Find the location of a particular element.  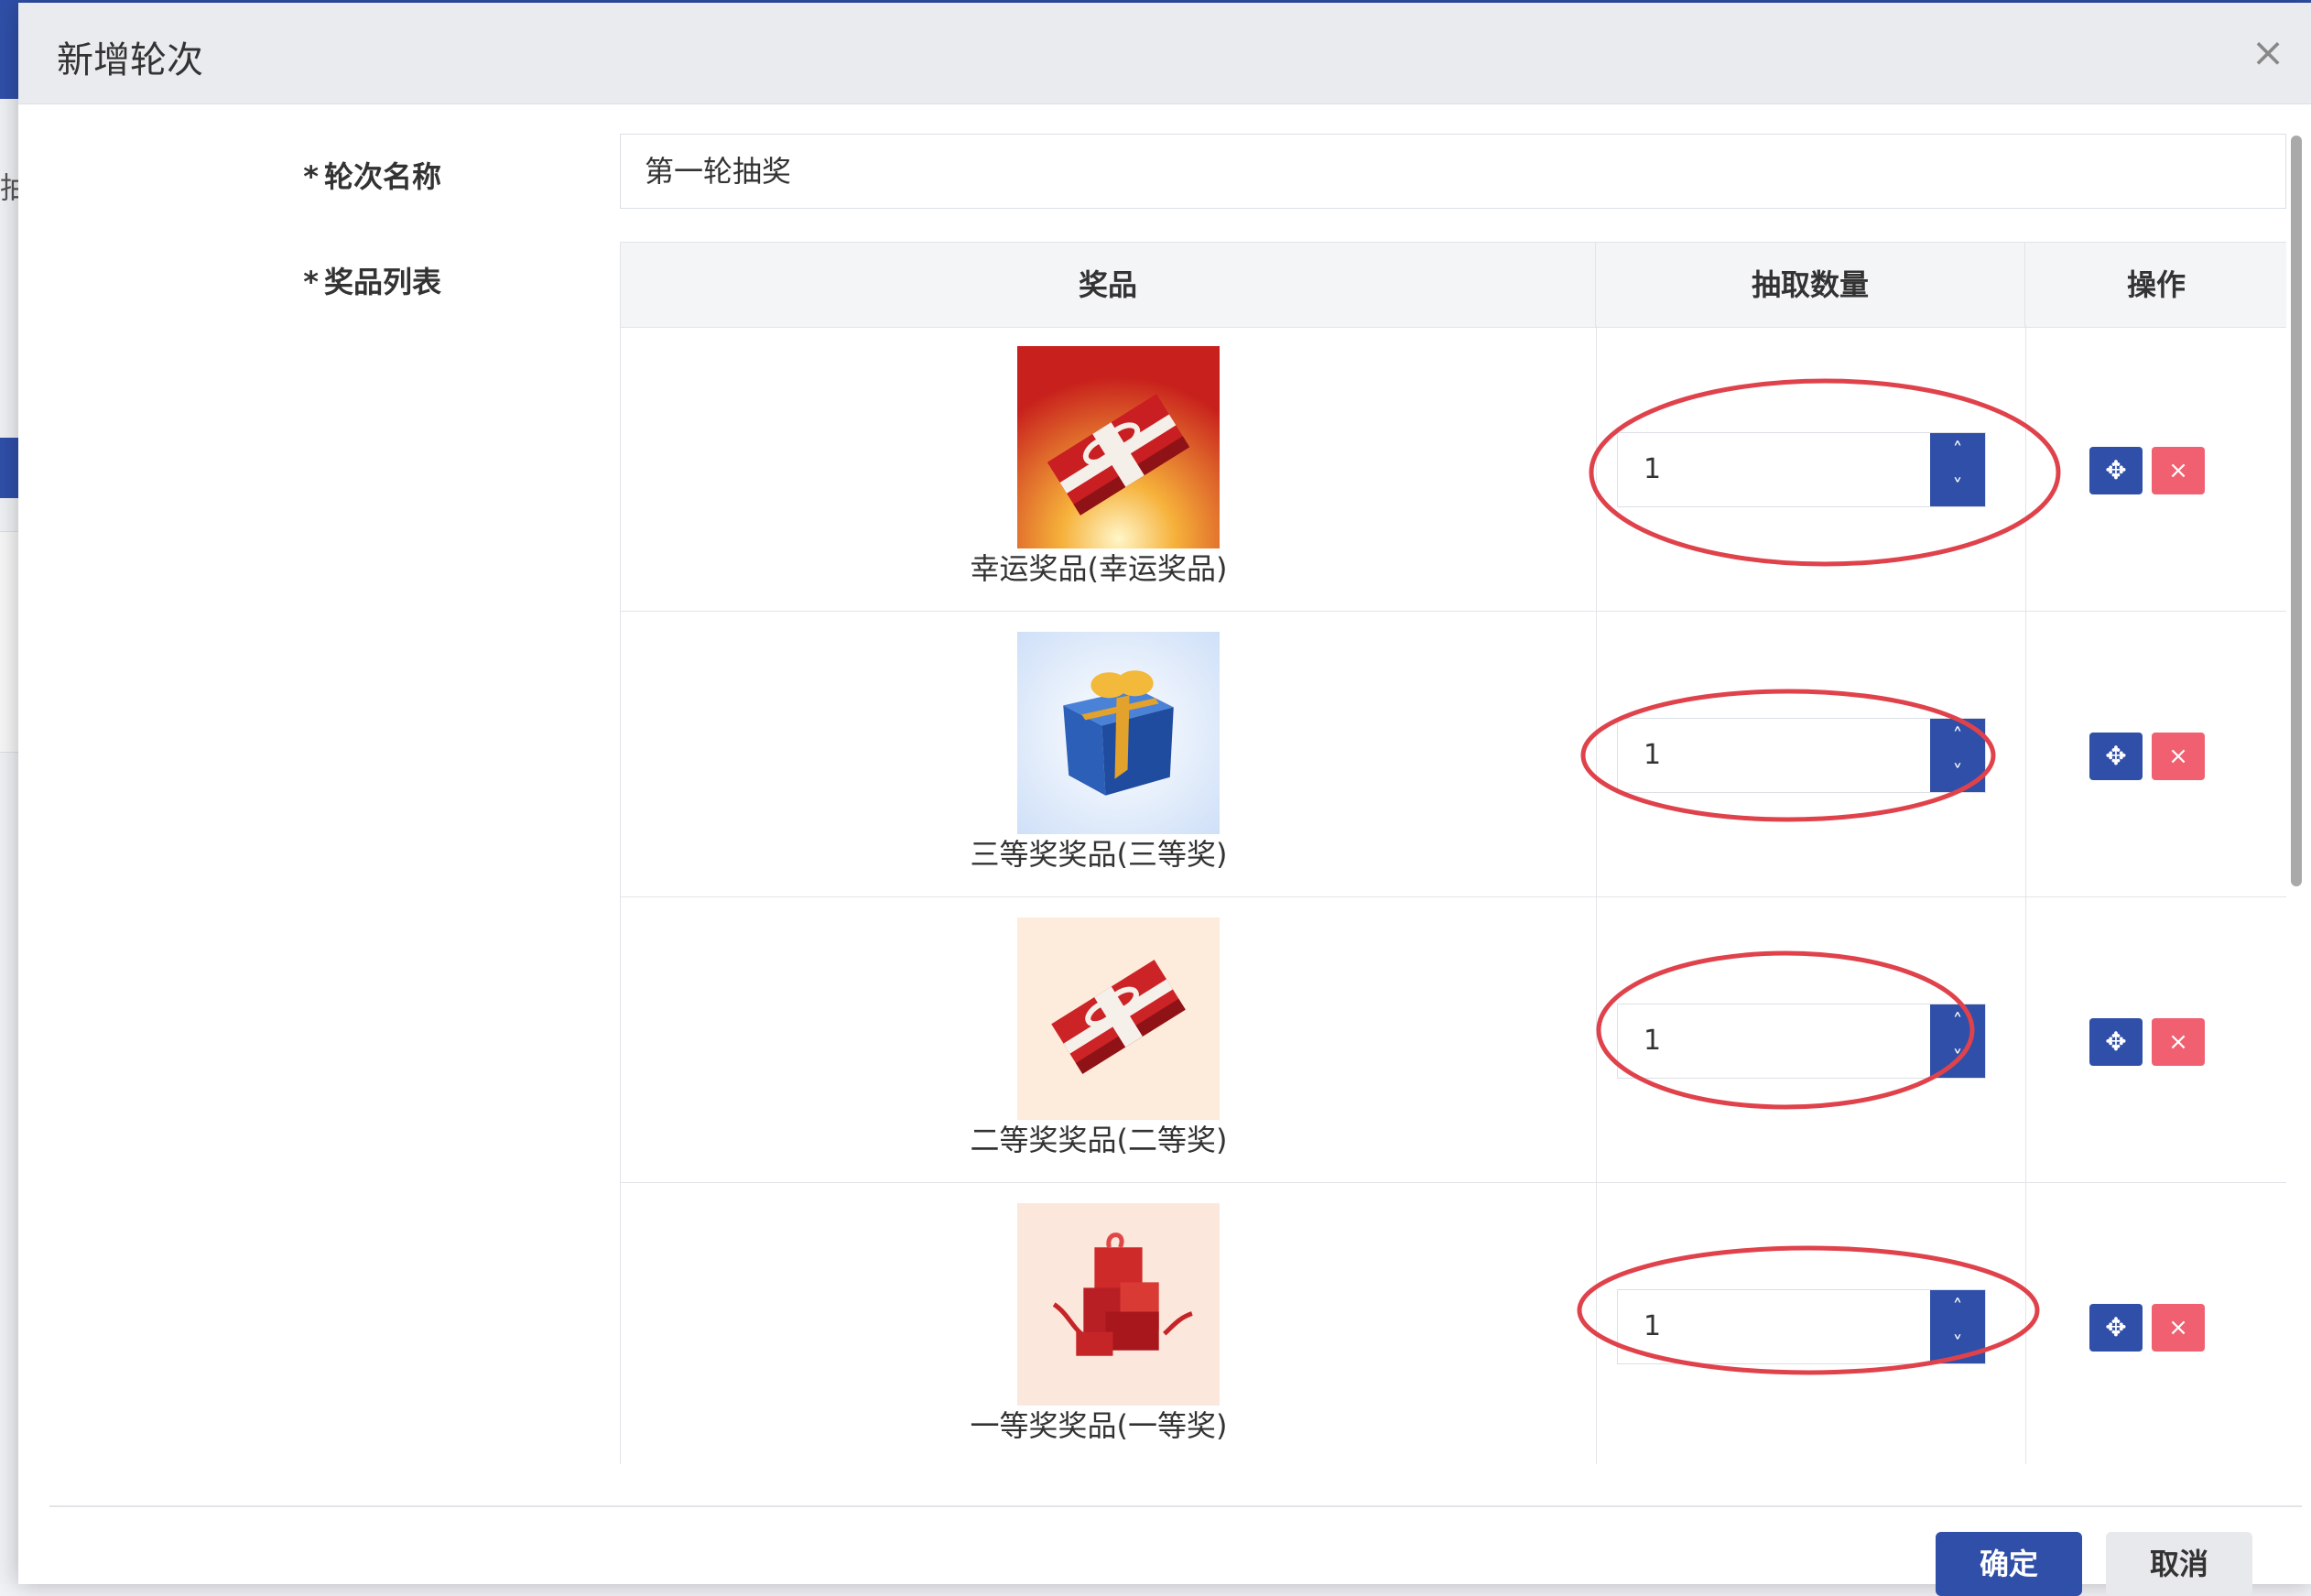

prize-image-red-gift-cream is located at coordinates (1118, 1018).